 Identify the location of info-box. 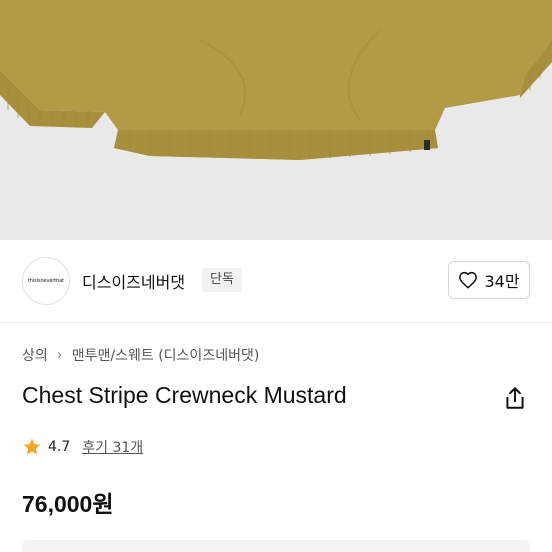
(276, 546).